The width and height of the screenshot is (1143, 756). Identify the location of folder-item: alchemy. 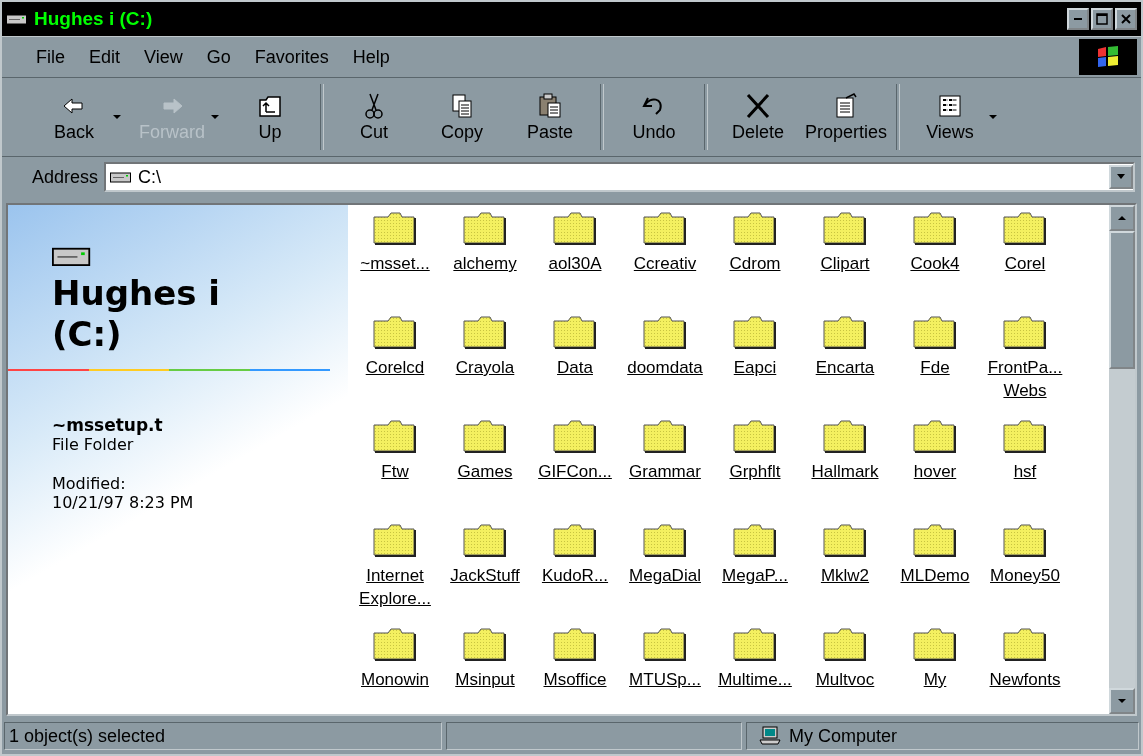
(485, 242).